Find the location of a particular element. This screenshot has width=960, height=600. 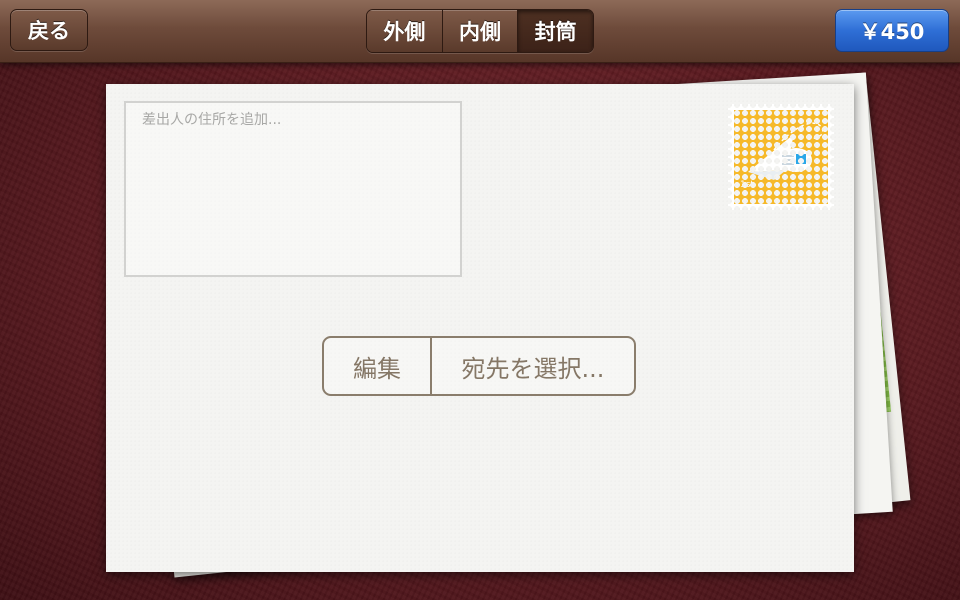

price-buy-button: ￥450 is located at coordinates (892, 30).